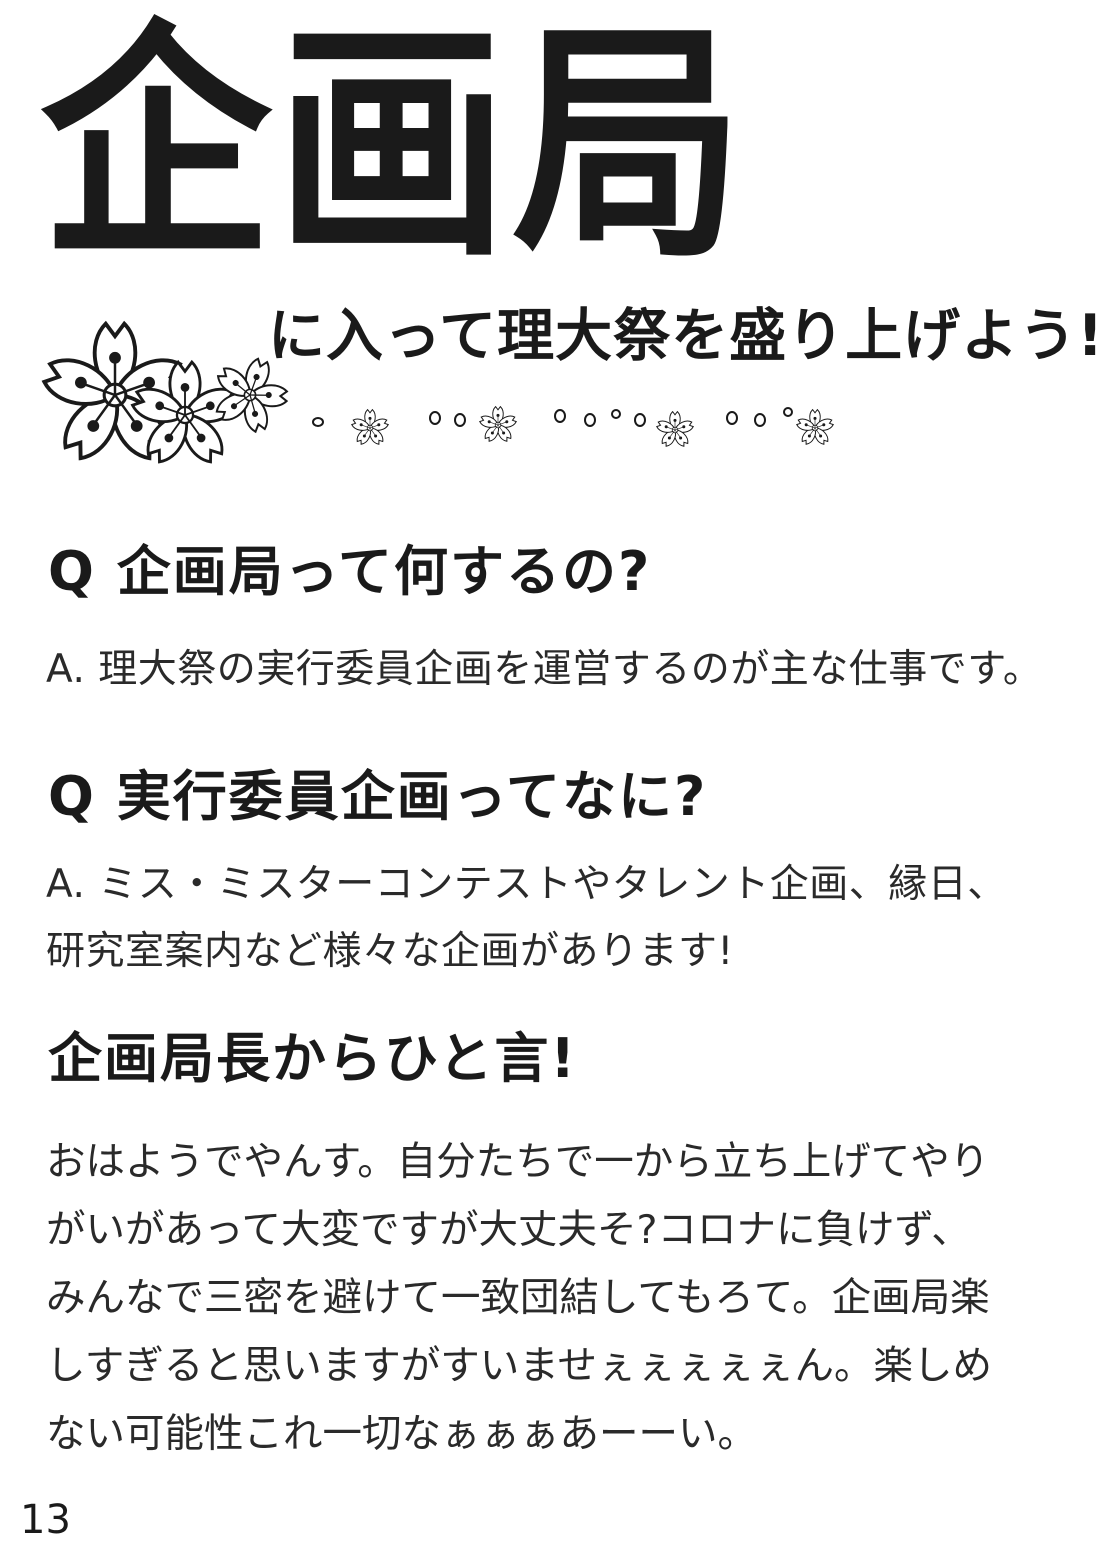 This screenshot has width=1115, height=1559. I want to click on message-line: おはようでやんす。自分たちで一から立ち上げてやり, so click(518, 1162).